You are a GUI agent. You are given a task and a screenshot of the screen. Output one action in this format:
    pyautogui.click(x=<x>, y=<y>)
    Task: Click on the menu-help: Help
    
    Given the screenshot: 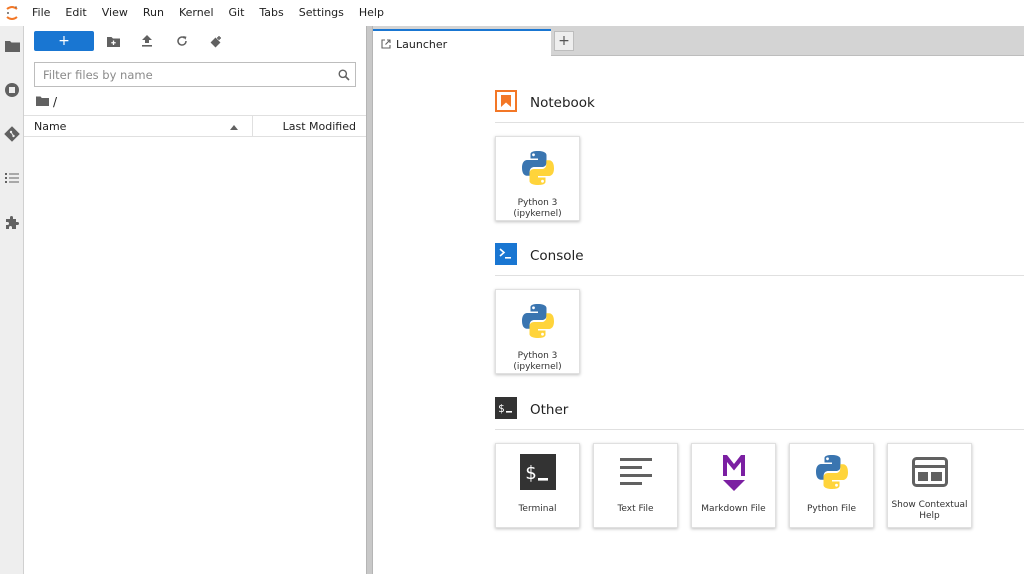 What is the action you would take?
    pyautogui.click(x=371, y=13)
    